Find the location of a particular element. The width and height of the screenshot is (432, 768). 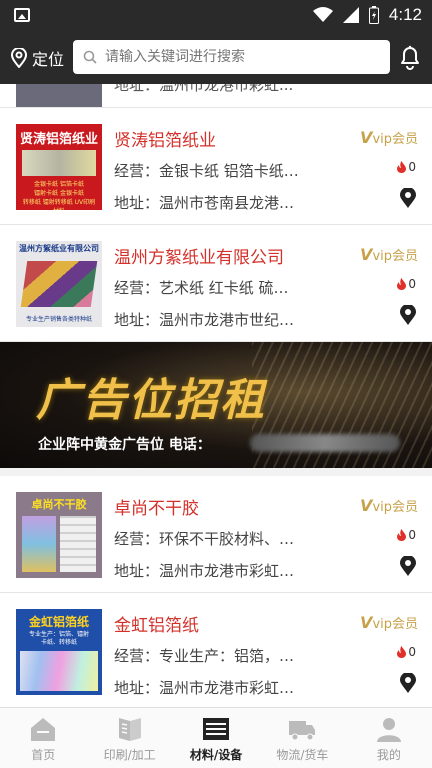

print-icon is located at coordinates (129, 729).